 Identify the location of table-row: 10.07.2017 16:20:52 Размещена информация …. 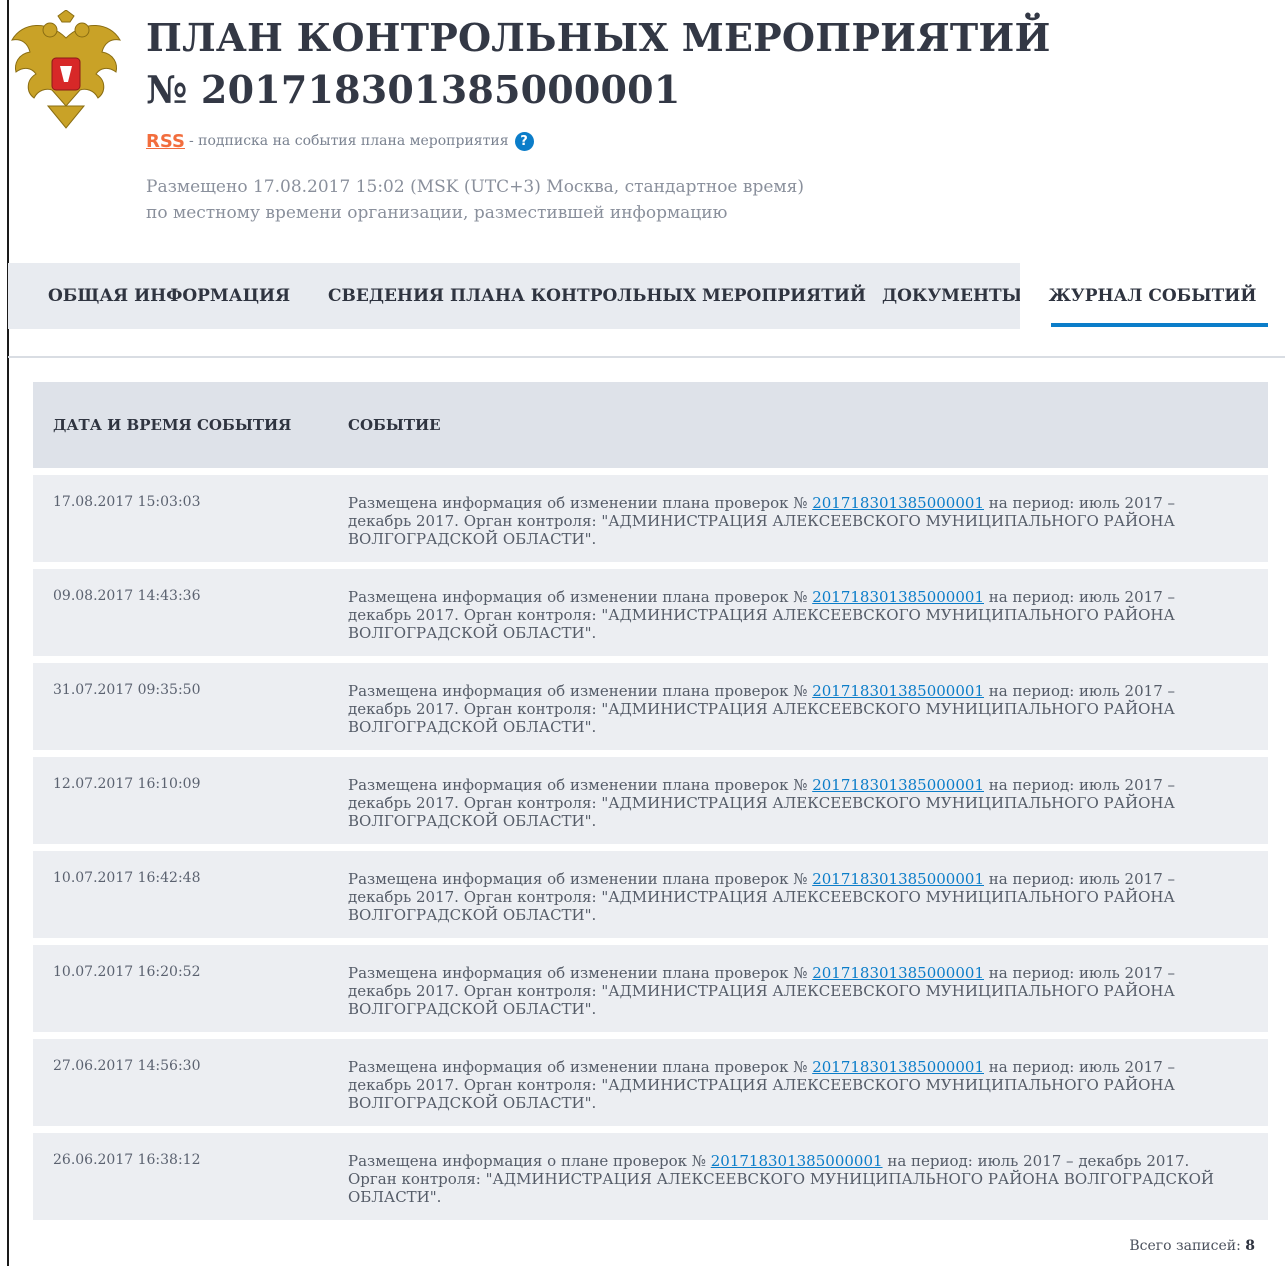
(650, 988).